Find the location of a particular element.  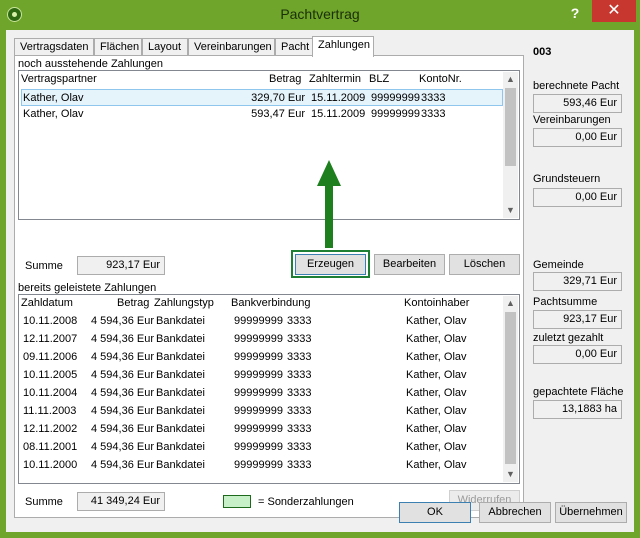

col-header-payment-type: Zahlungstyp is located at coordinates (184, 303).